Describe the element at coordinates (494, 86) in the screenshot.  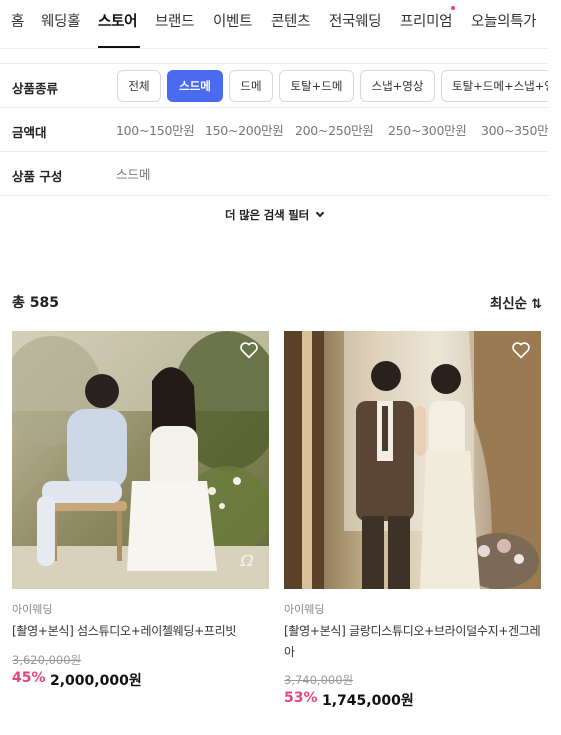
I see `chip-total-dm-snap-video: 토탈+드메+스냅+영` at that location.